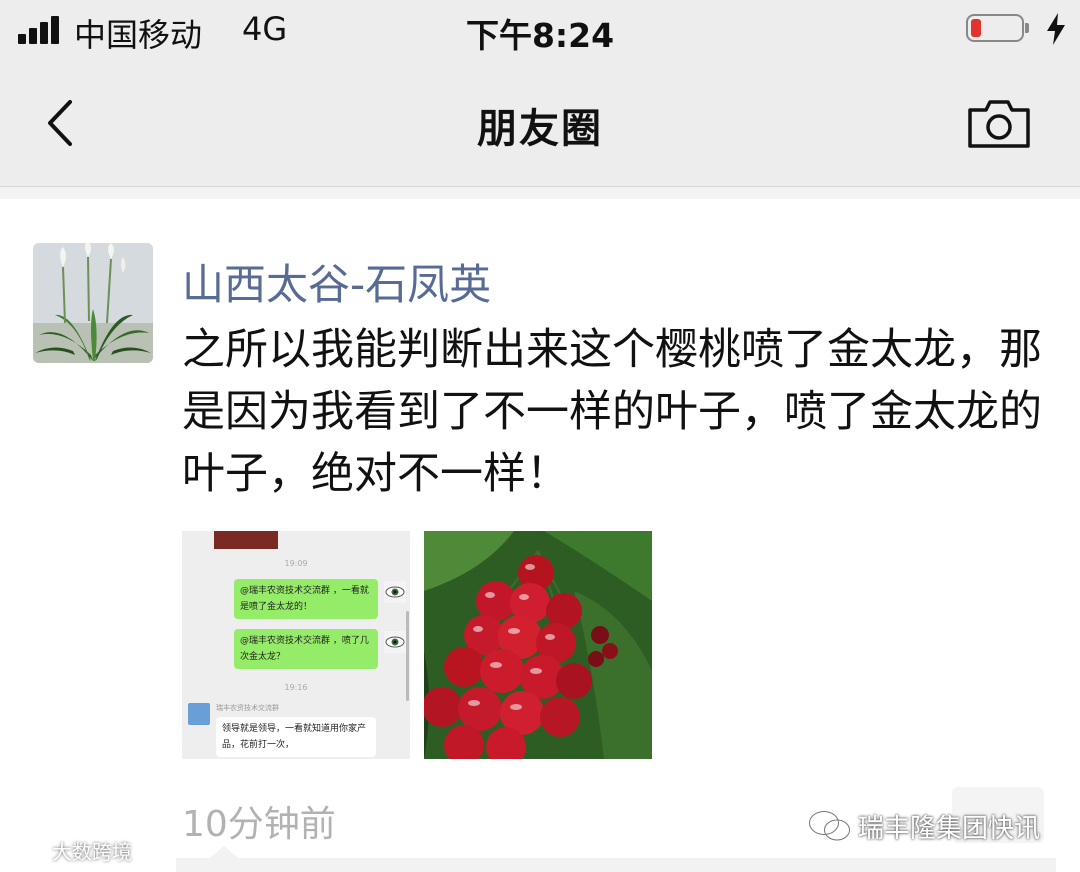 This screenshot has height=872, width=1080. I want to click on sender-name: 瑞丰农资技术交流群, so click(247, 708).